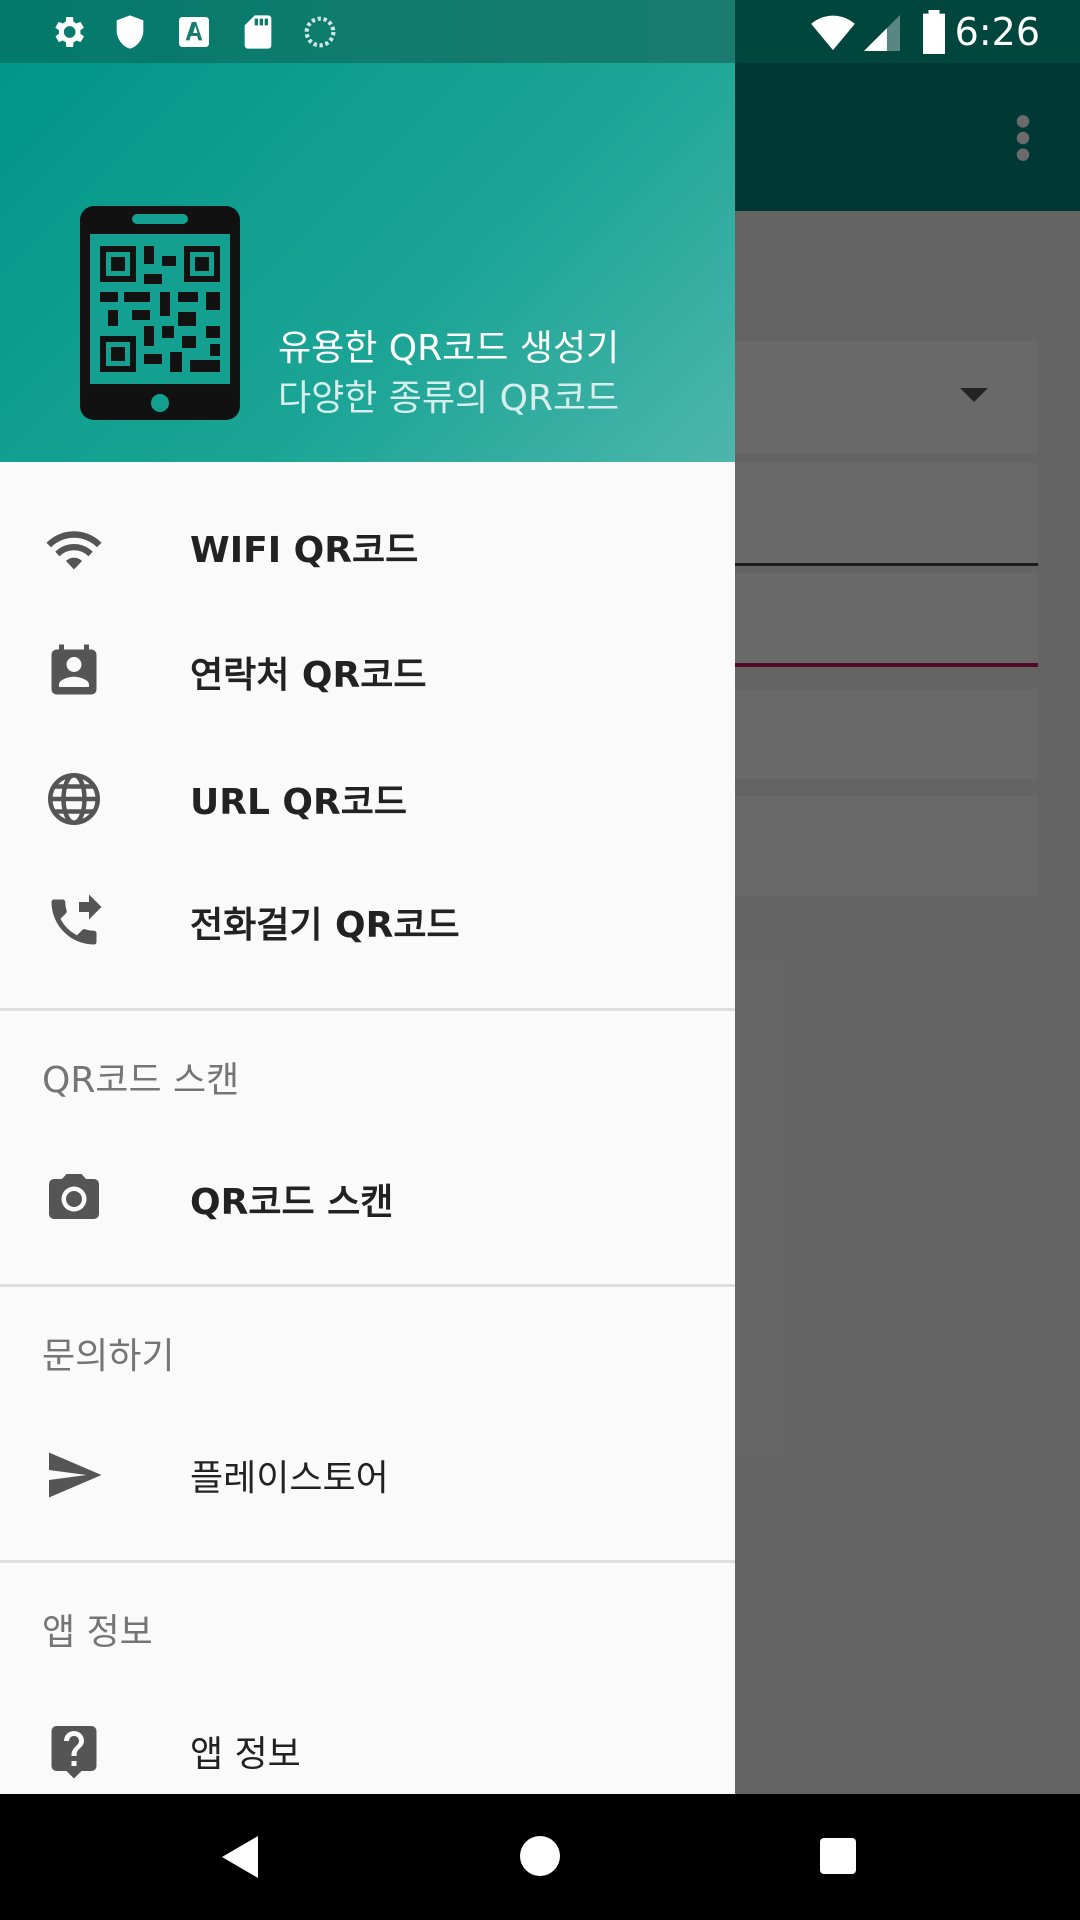 The height and width of the screenshot is (1920, 1080). Describe the element at coordinates (367, 1741) in the screenshot. I see `menu-item-app-info: 앱 정보` at that location.